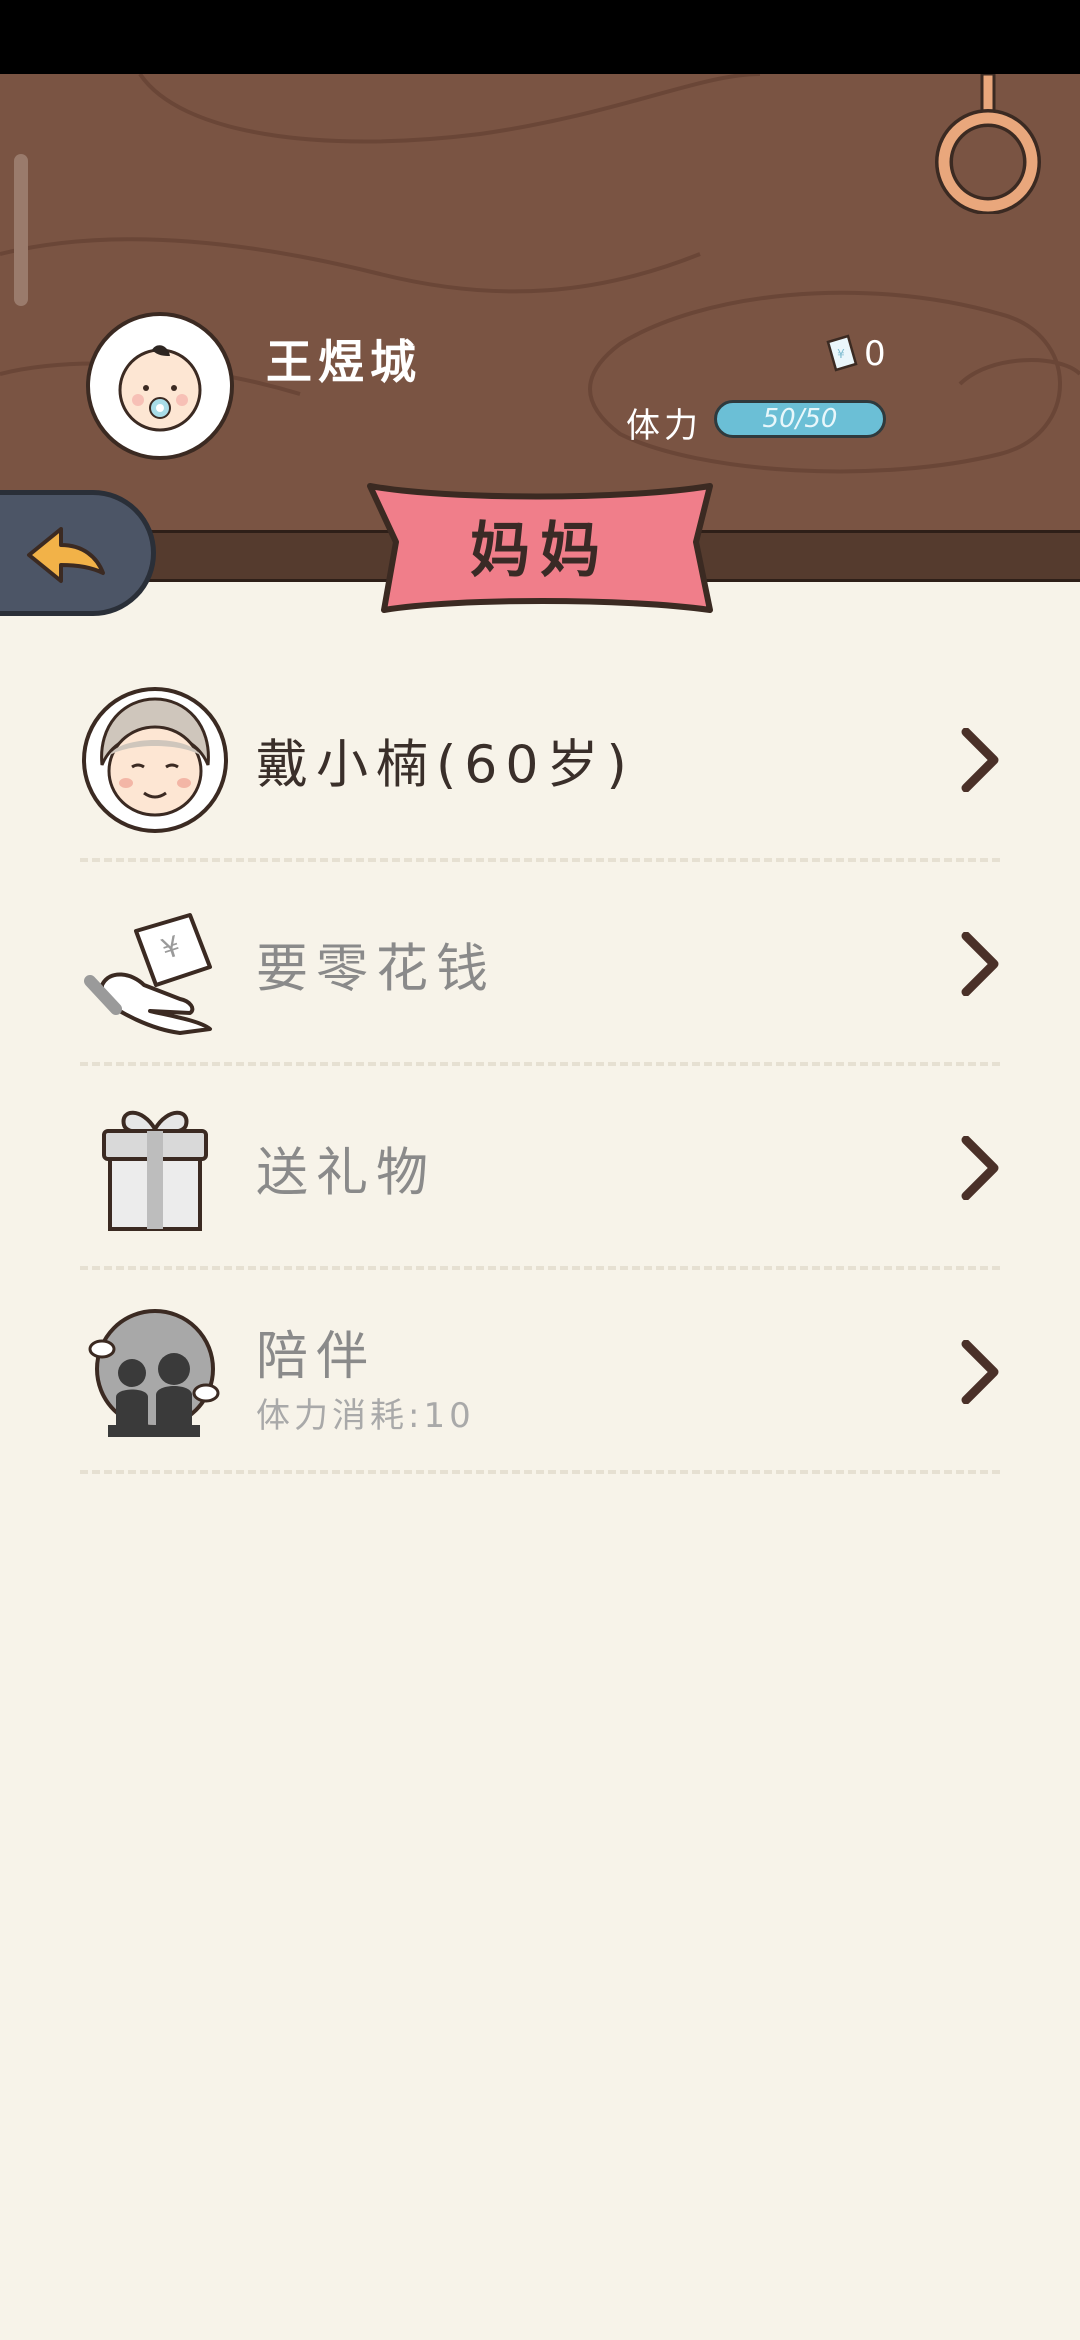  I want to click on companion-icon, so click(154, 1373).